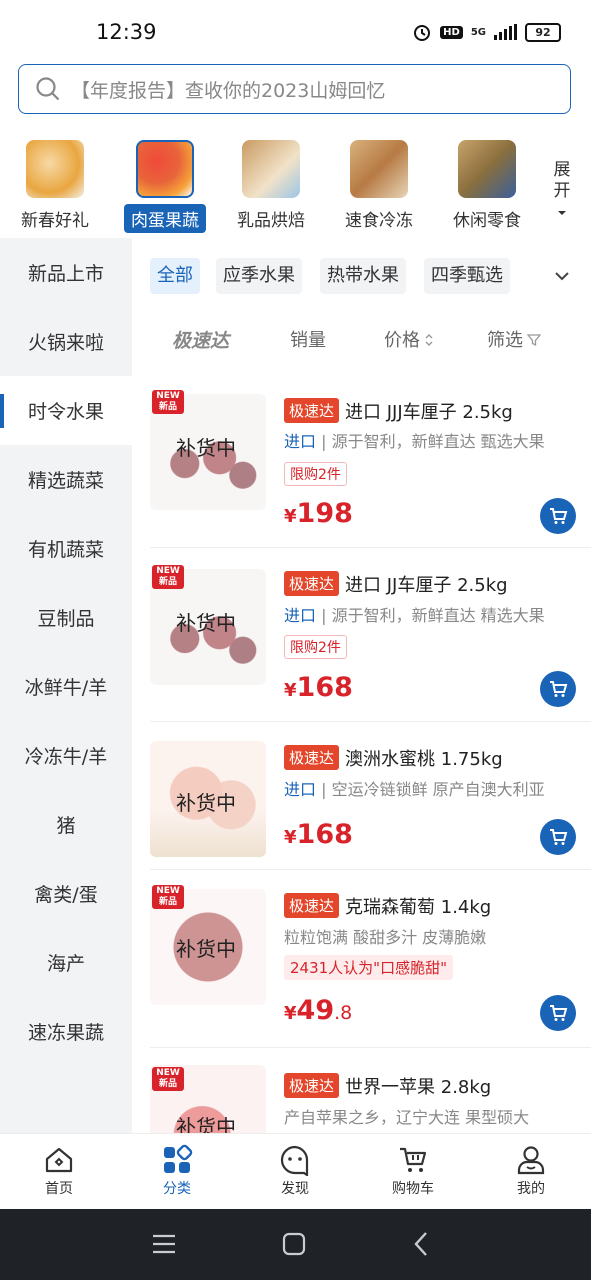 Image resolution: width=591 pixels, height=1280 pixels. Describe the element at coordinates (66, 1031) in the screenshot. I see `sidebar-item: 速冻果蔬` at that location.